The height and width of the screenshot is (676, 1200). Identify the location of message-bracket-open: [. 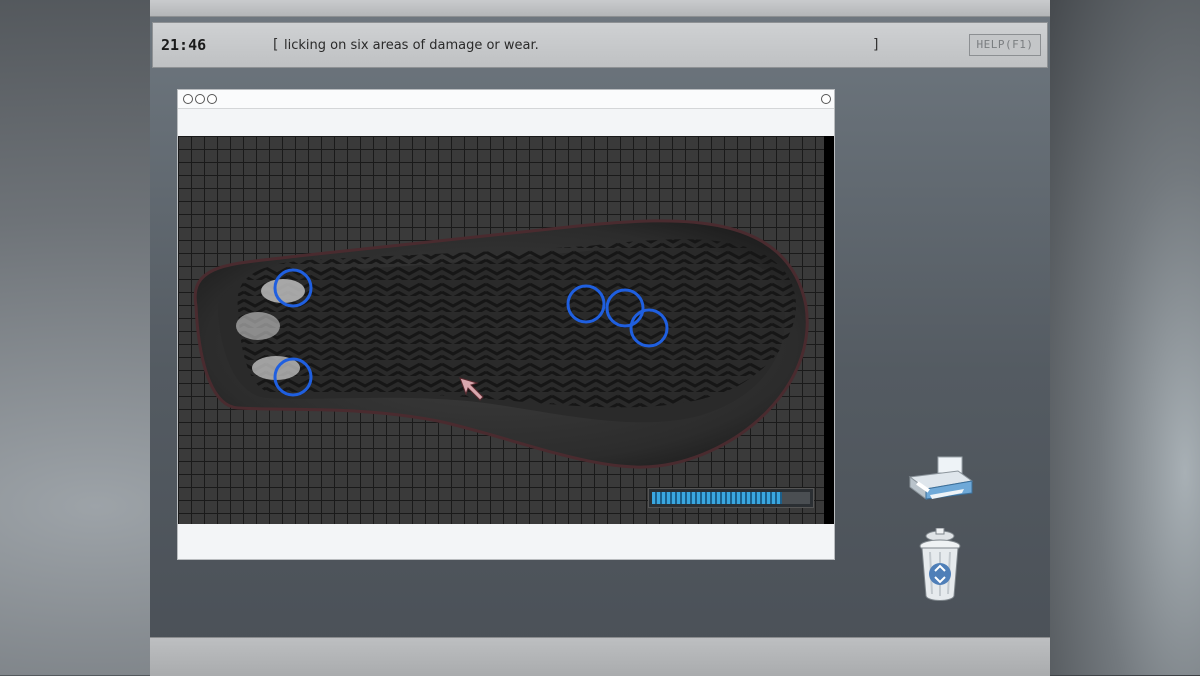
(276, 45).